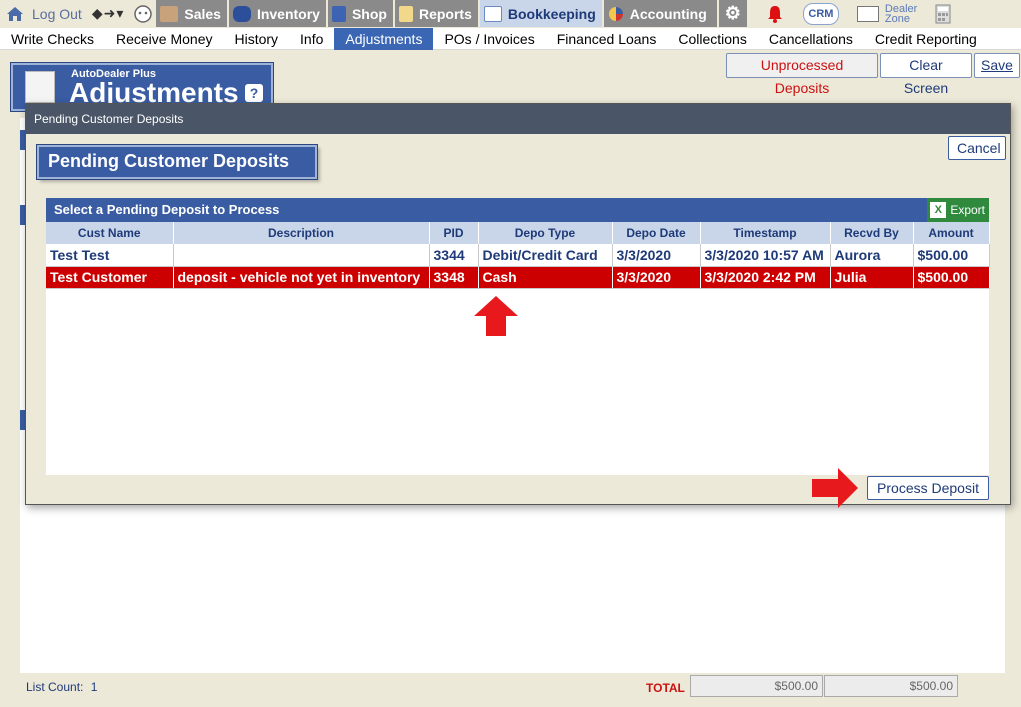 The height and width of the screenshot is (707, 1021). Describe the element at coordinates (108, 13) in the screenshot. I see `back-forward-arrows-icon: ◆➜▾` at that location.